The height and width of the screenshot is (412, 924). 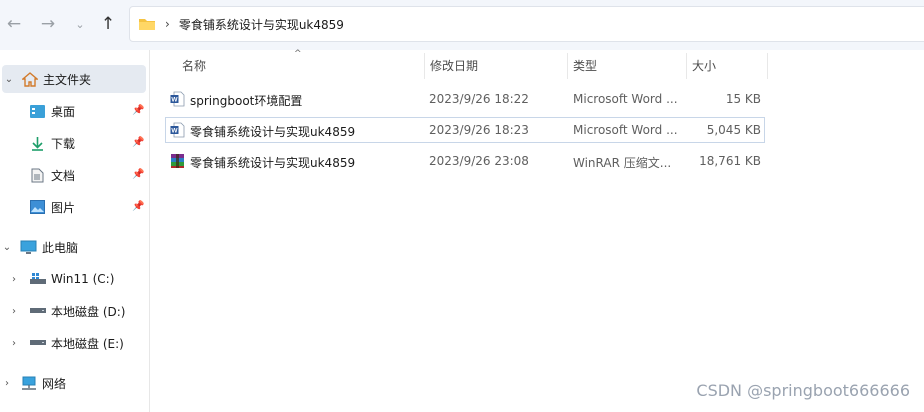 I want to click on sidebar-item-label: 主文件夹, so click(x=67, y=79).